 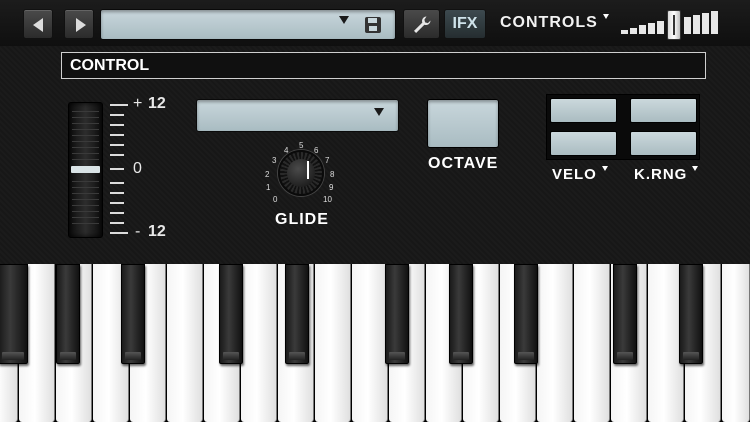 I want to click on pitch-max-sign: +, so click(x=138, y=103).